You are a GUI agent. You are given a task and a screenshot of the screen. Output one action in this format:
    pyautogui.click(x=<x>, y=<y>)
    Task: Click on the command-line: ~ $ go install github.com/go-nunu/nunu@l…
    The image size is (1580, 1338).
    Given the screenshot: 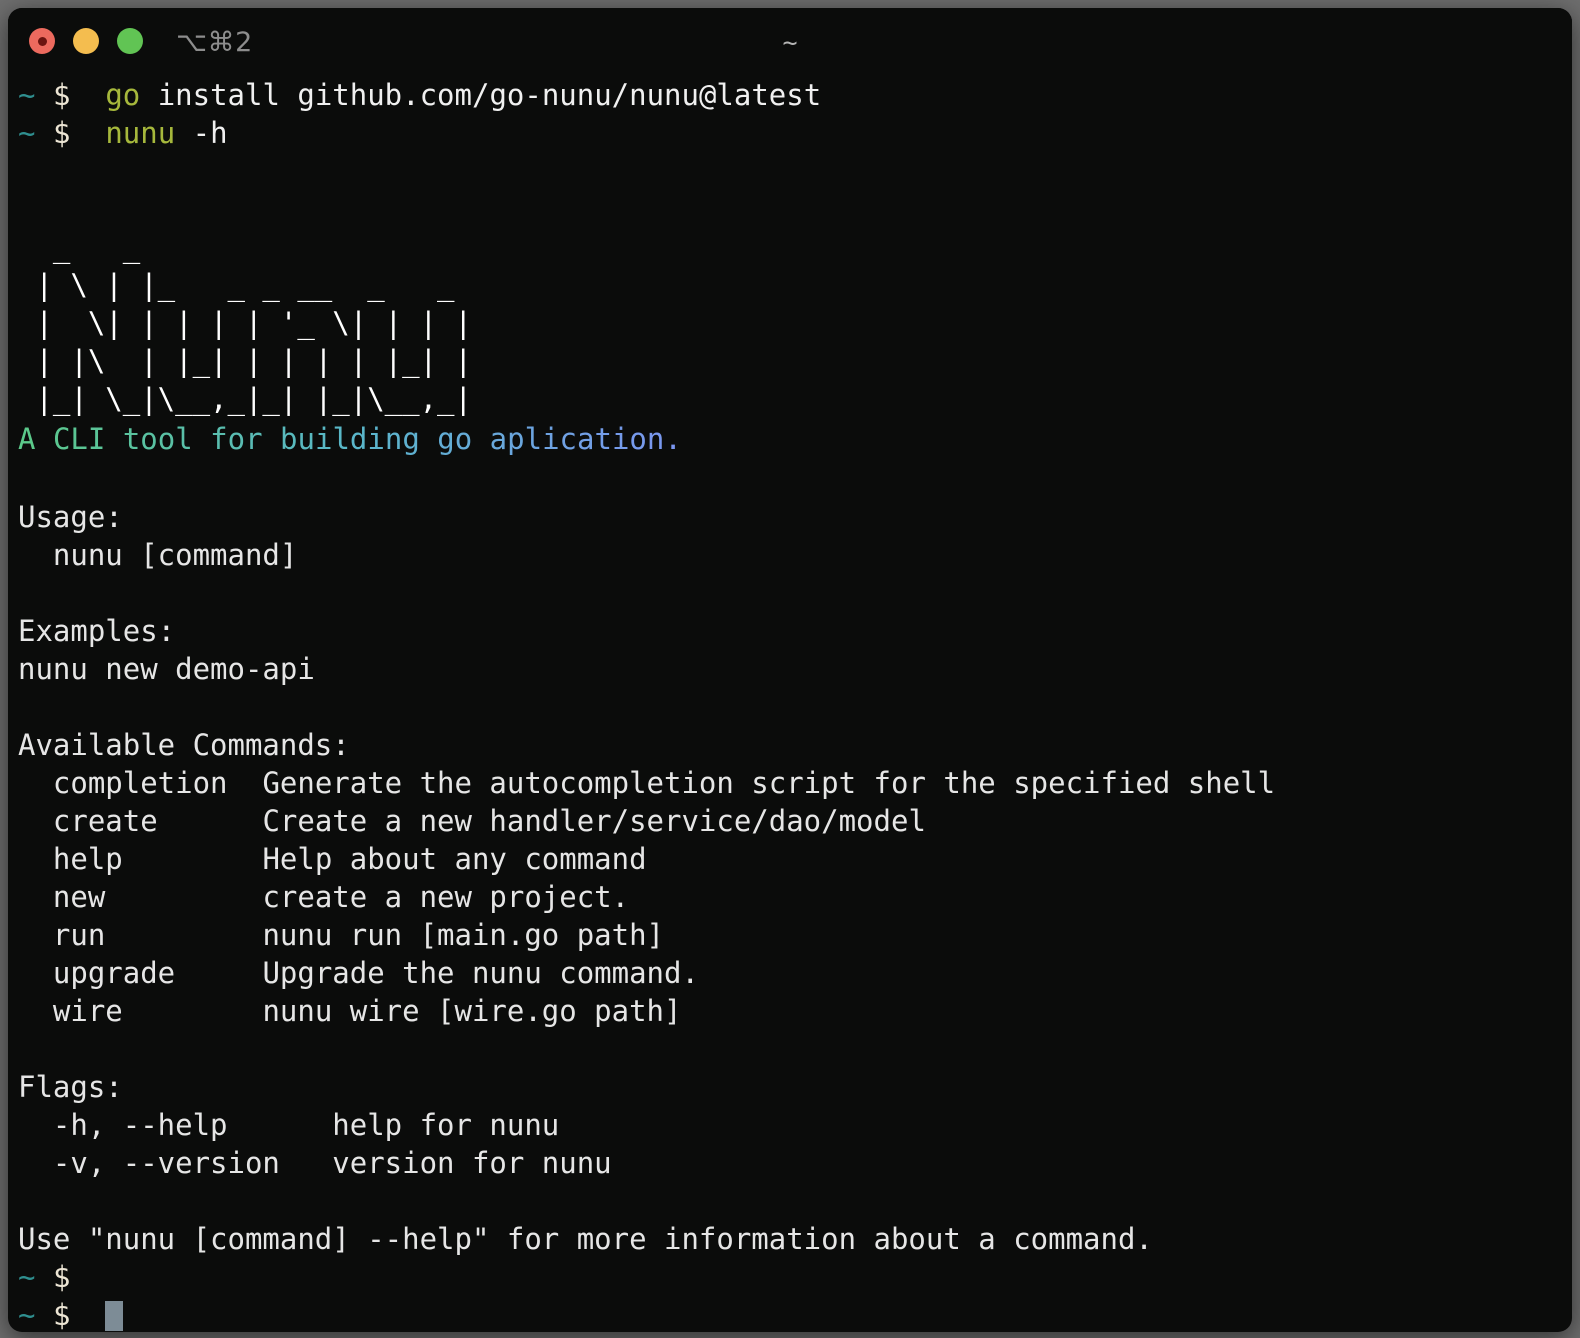 What is the action you would take?
    pyautogui.click(x=790, y=95)
    